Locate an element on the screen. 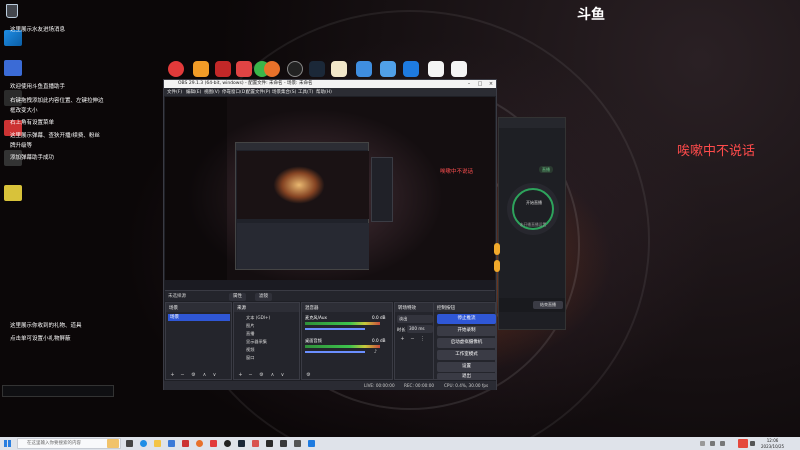 This screenshot has width=800, height=450. nested-preview is located at coordinates (303, 185).